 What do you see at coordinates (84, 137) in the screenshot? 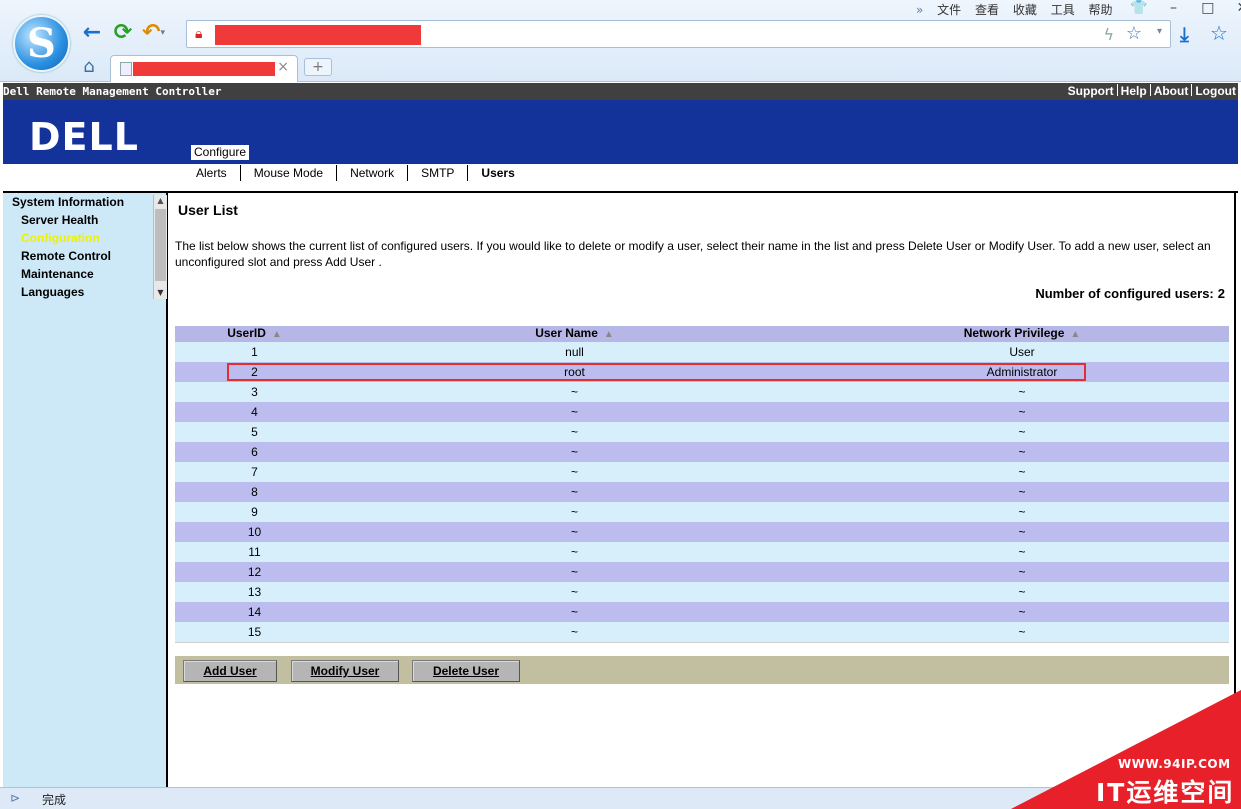
I see `dell-logo: DELL` at bounding box center [84, 137].